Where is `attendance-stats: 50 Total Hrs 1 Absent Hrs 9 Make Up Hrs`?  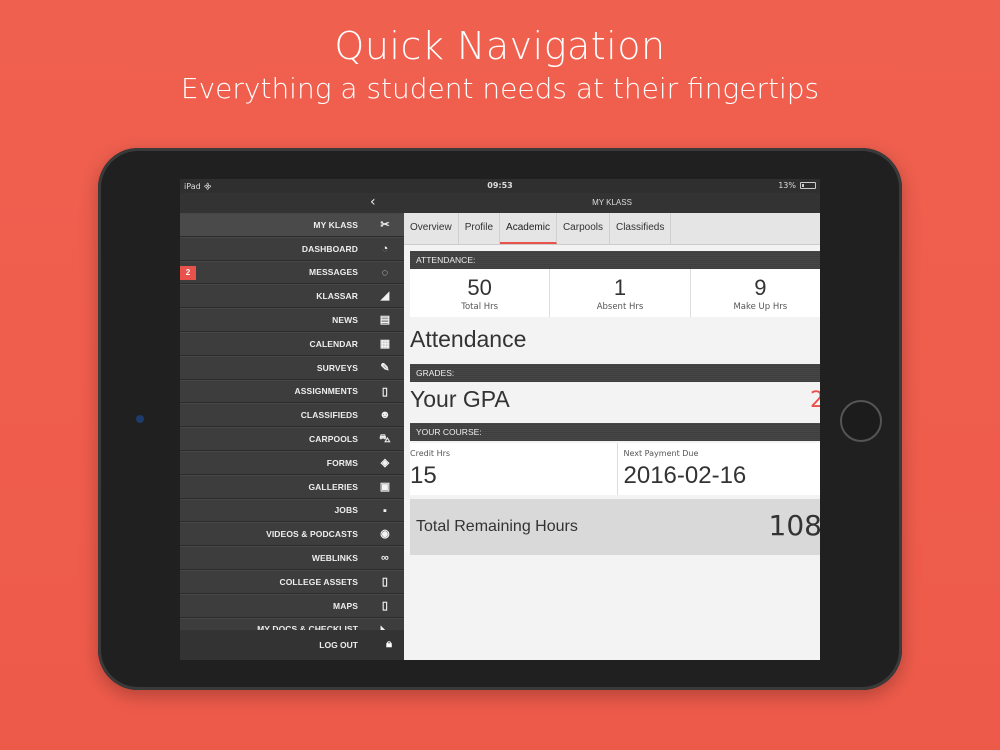 attendance-stats: 50 Total Hrs 1 Absent Hrs 9 Make Up Hrs is located at coordinates (615, 293).